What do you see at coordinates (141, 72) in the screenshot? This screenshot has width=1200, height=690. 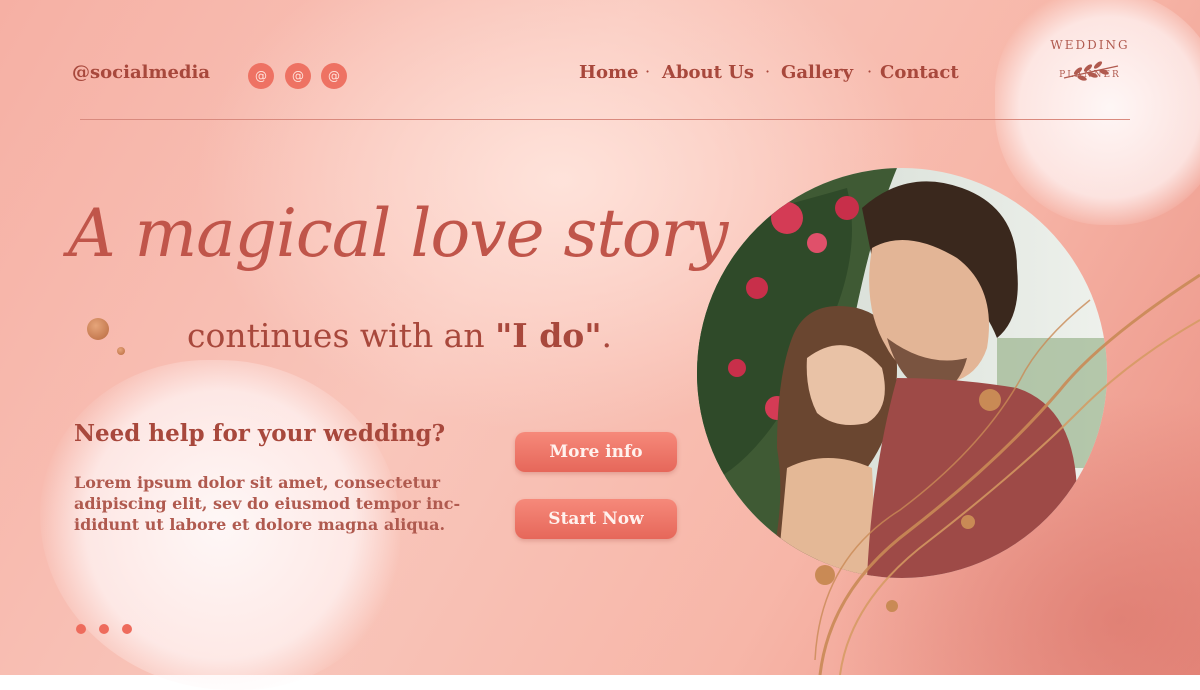 I see `social-handle: @socialmedia` at bounding box center [141, 72].